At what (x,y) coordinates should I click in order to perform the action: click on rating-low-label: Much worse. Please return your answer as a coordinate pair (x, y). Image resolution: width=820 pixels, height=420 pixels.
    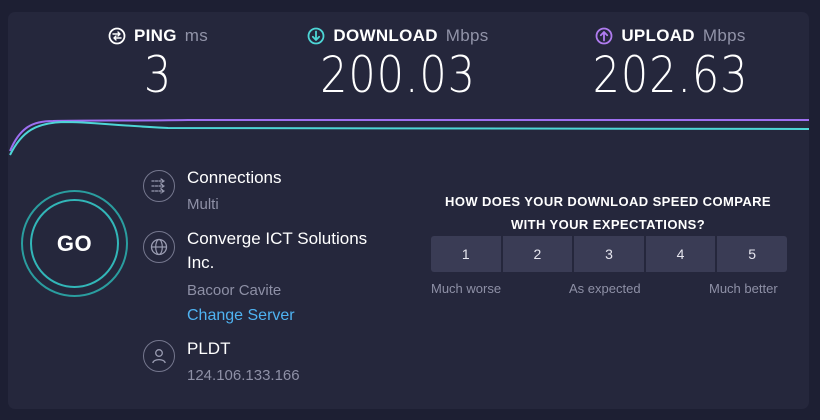
    Looking at the image, I should click on (466, 288).